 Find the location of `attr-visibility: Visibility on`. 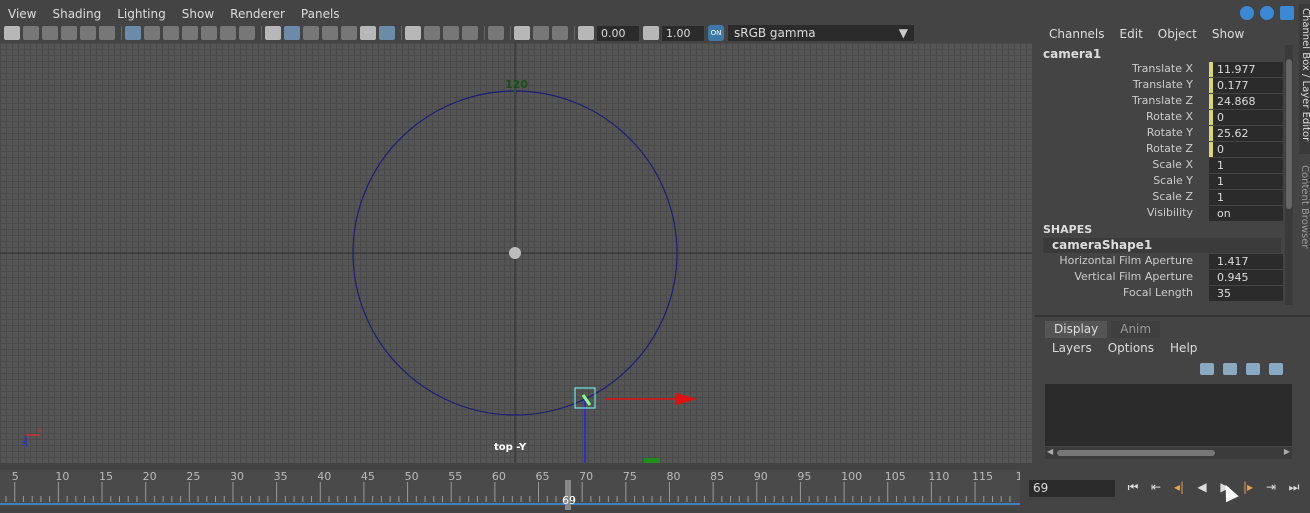

attr-visibility: Visibility on is located at coordinates (1160, 213).